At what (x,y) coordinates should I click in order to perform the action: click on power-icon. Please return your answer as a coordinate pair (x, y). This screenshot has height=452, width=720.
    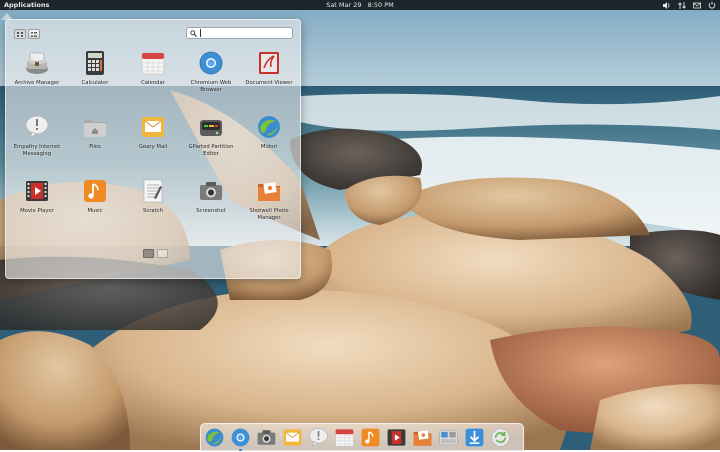
    Looking at the image, I should click on (712, 5).